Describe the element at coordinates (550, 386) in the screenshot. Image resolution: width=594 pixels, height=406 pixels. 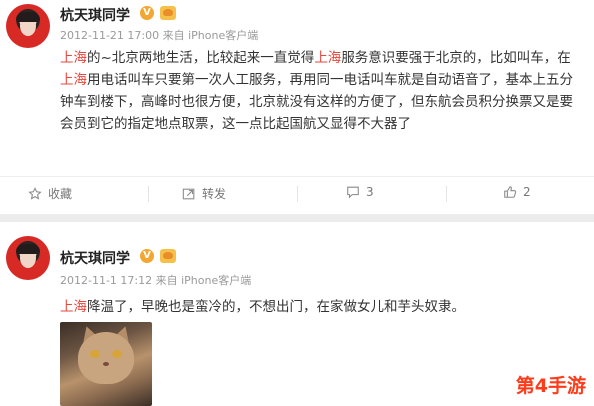
I see `site-watermark: 第4手游` at that location.